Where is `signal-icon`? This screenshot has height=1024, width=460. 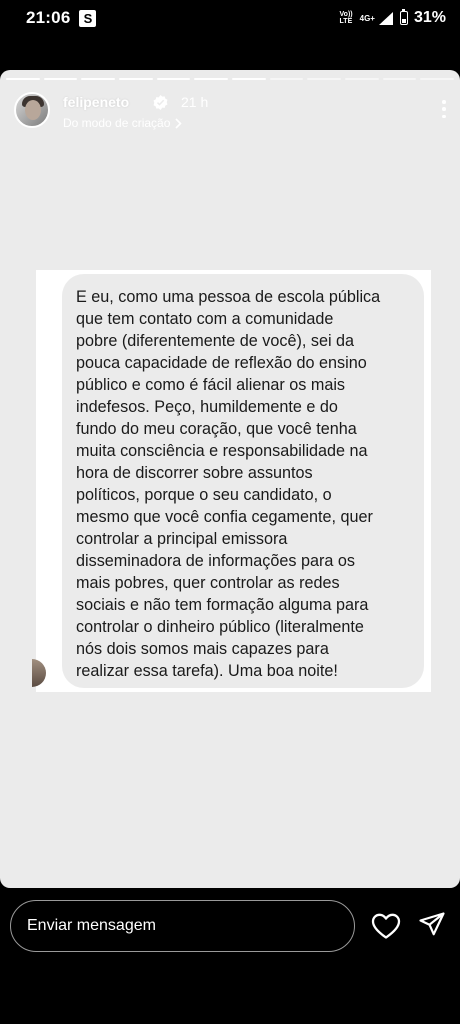
signal-icon is located at coordinates (385, 18).